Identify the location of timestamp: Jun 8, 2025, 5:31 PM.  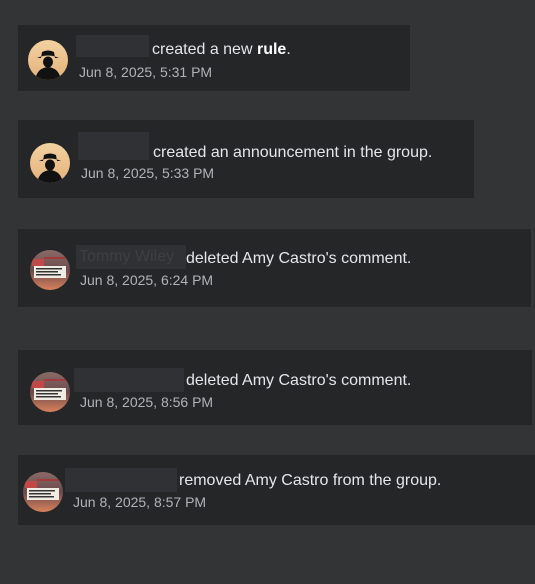
(145, 72).